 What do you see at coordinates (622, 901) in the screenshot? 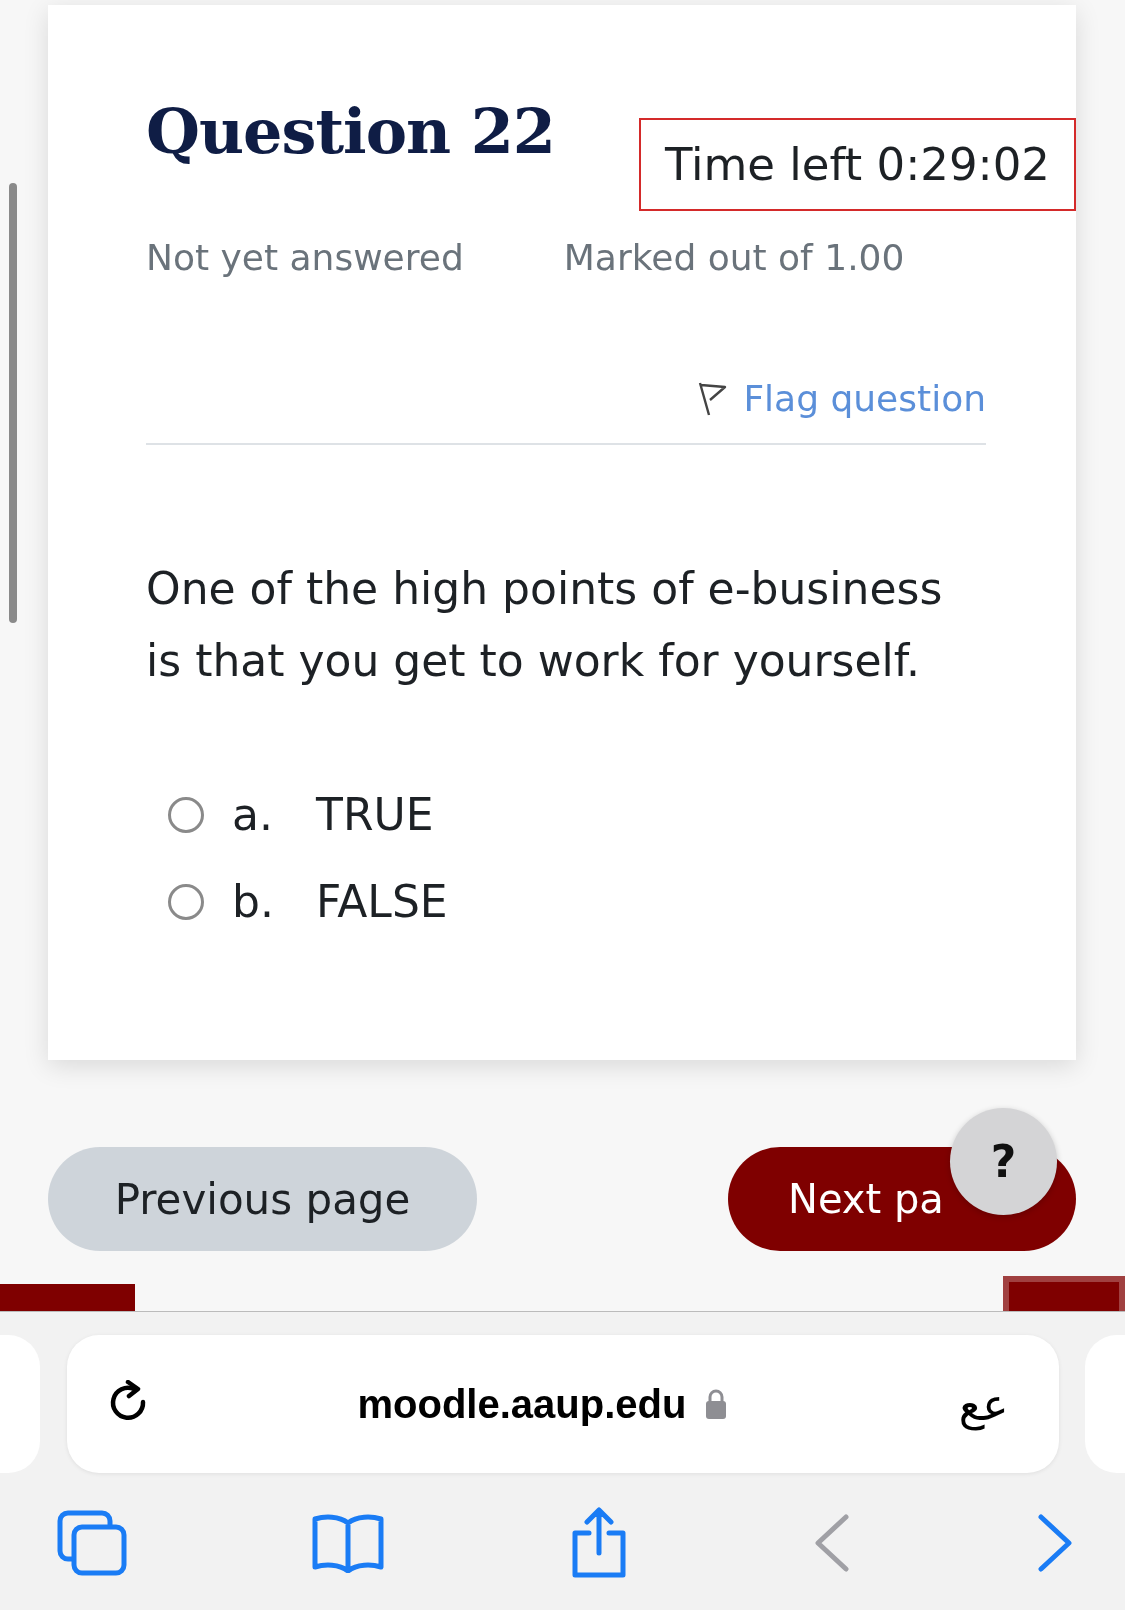
I see `answer-option: b. FALSE` at bounding box center [622, 901].